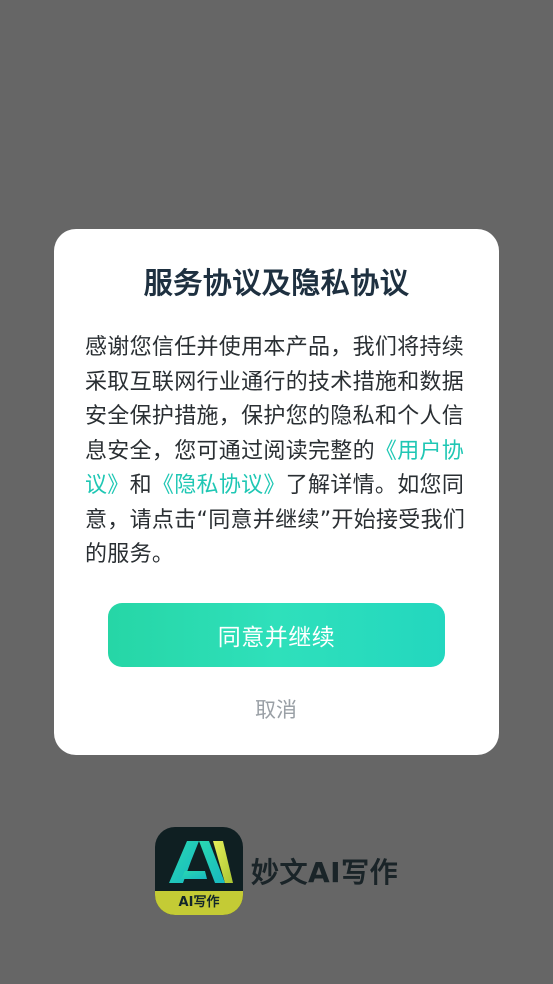  Describe the element at coordinates (276, 709) in the screenshot. I see `cancel-button: 取消` at that location.